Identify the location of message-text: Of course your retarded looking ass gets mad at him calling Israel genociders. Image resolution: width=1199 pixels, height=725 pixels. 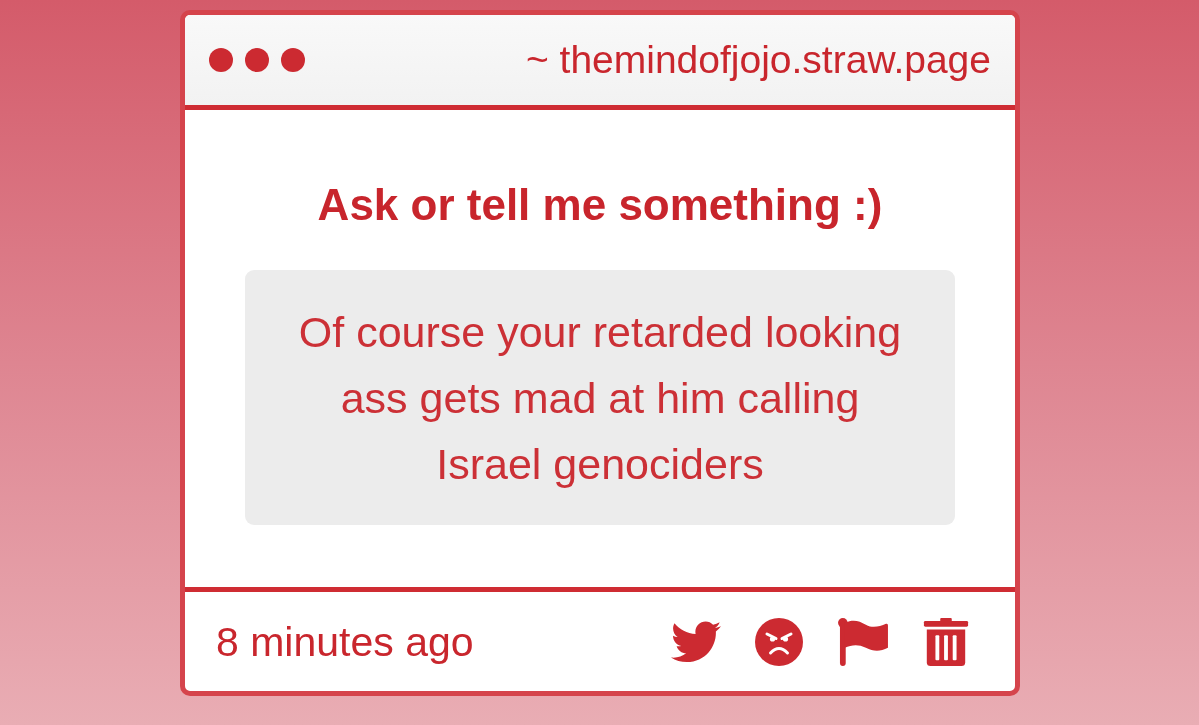
(600, 398).